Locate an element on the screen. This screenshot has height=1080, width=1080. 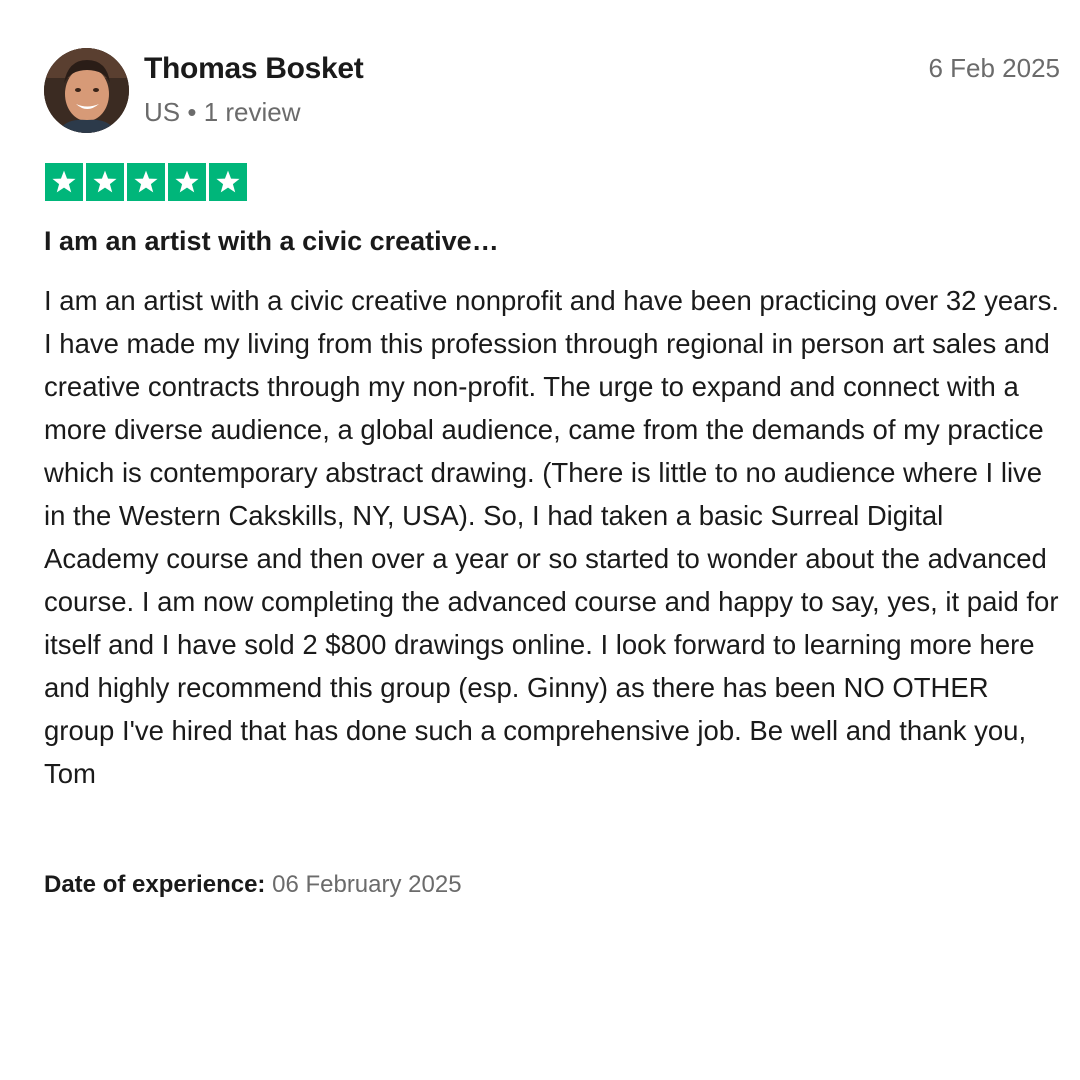
avatar-photo-icon is located at coordinates (86, 90).